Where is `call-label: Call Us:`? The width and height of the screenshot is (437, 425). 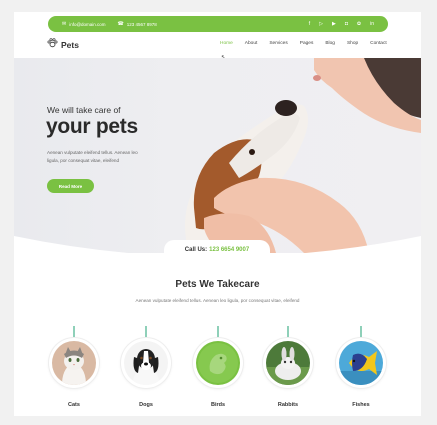 call-label: Call Us: is located at coordinates (196, 250).